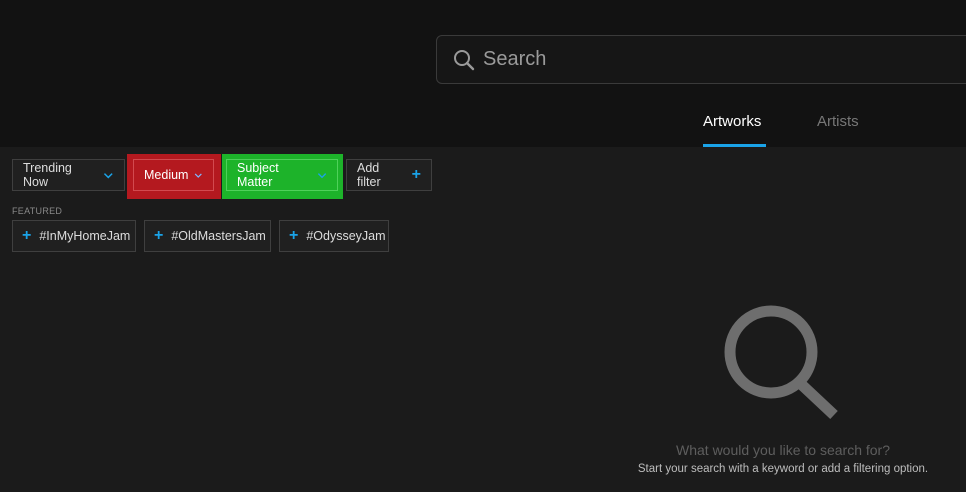 The image size is (966, 492). What do you see at coordinates (47, 175) in the screenshot?
I see `trending-now-label: Trending Now` at bounding box center [47, 175].